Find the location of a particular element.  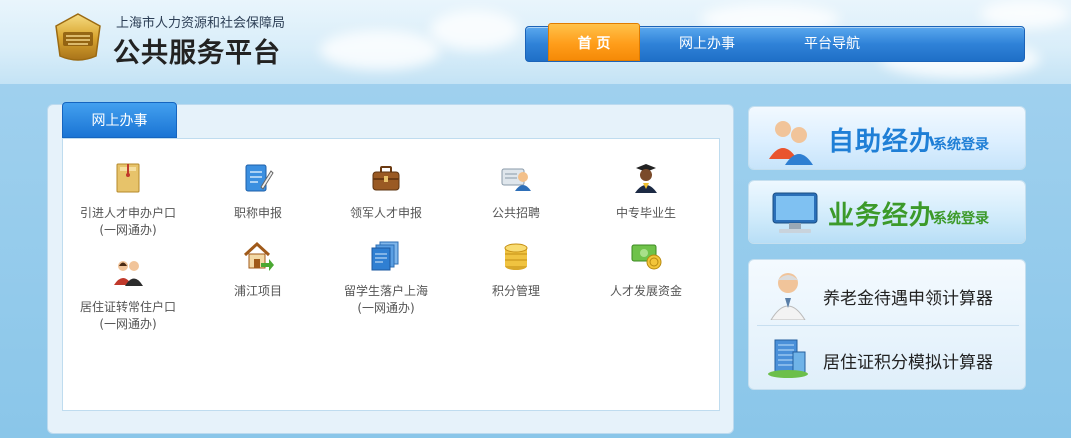

service-vocational-graduate: 中专毕业生 is located at coordinates (646, 191).